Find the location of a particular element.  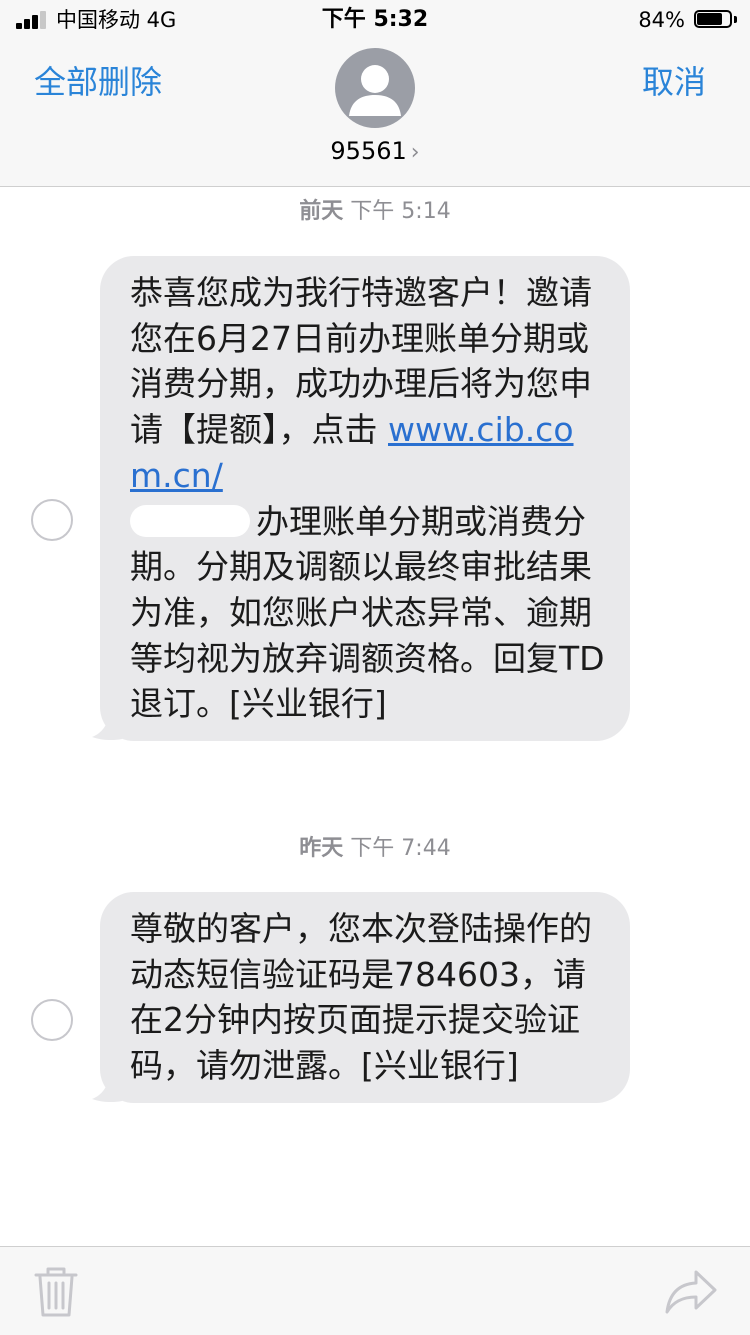

timestamp-day: 昨天 is located at coordinates (321, 848).